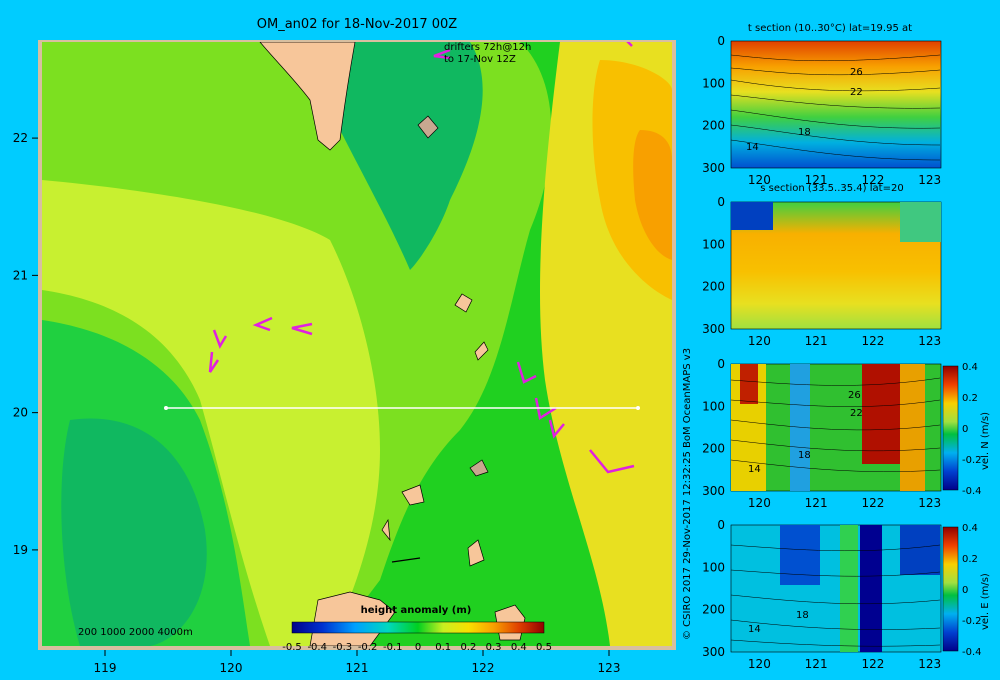 This screenshot has height=680, width=1000. What do you see at coordinates (752, 216) in the screenshot?
I see `s-section-fresh-core` at bounding box center [752, 216].